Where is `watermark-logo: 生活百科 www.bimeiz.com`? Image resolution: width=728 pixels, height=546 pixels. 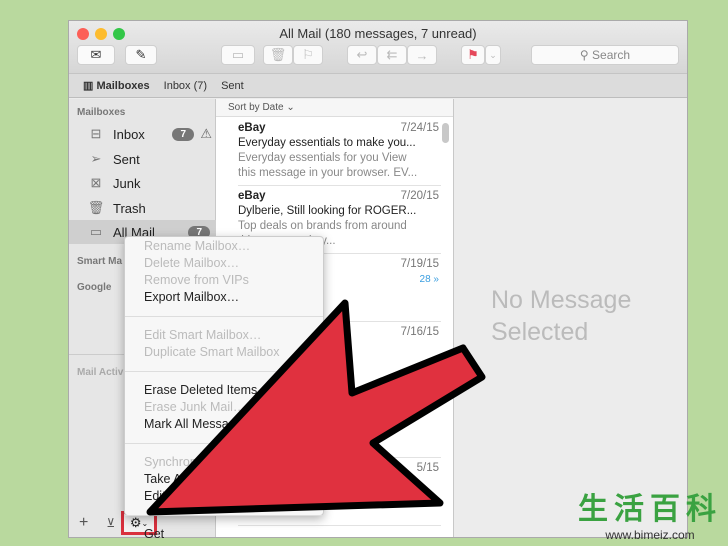
watermark-logo: 生活百科 www.bimeiz.com is located at coordinates (650, 513).